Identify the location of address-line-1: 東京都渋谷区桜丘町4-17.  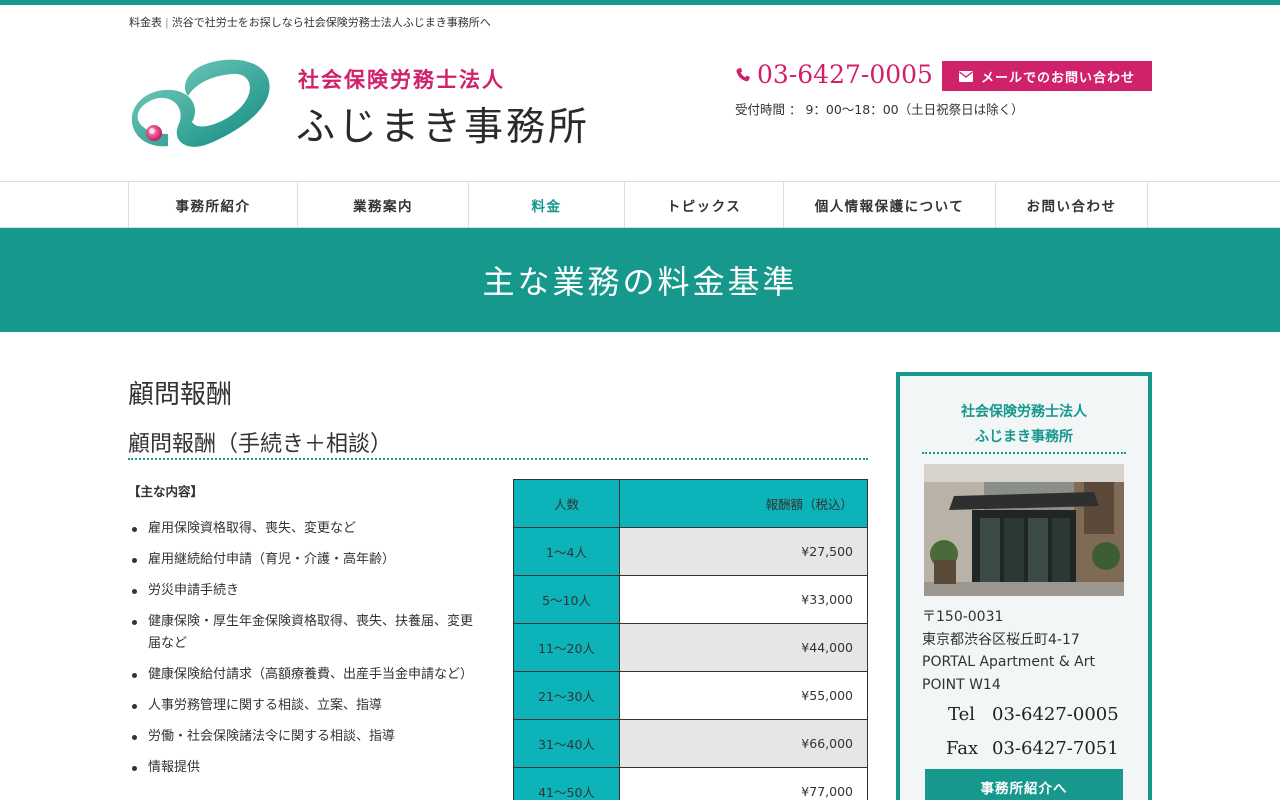
(1001, 639).